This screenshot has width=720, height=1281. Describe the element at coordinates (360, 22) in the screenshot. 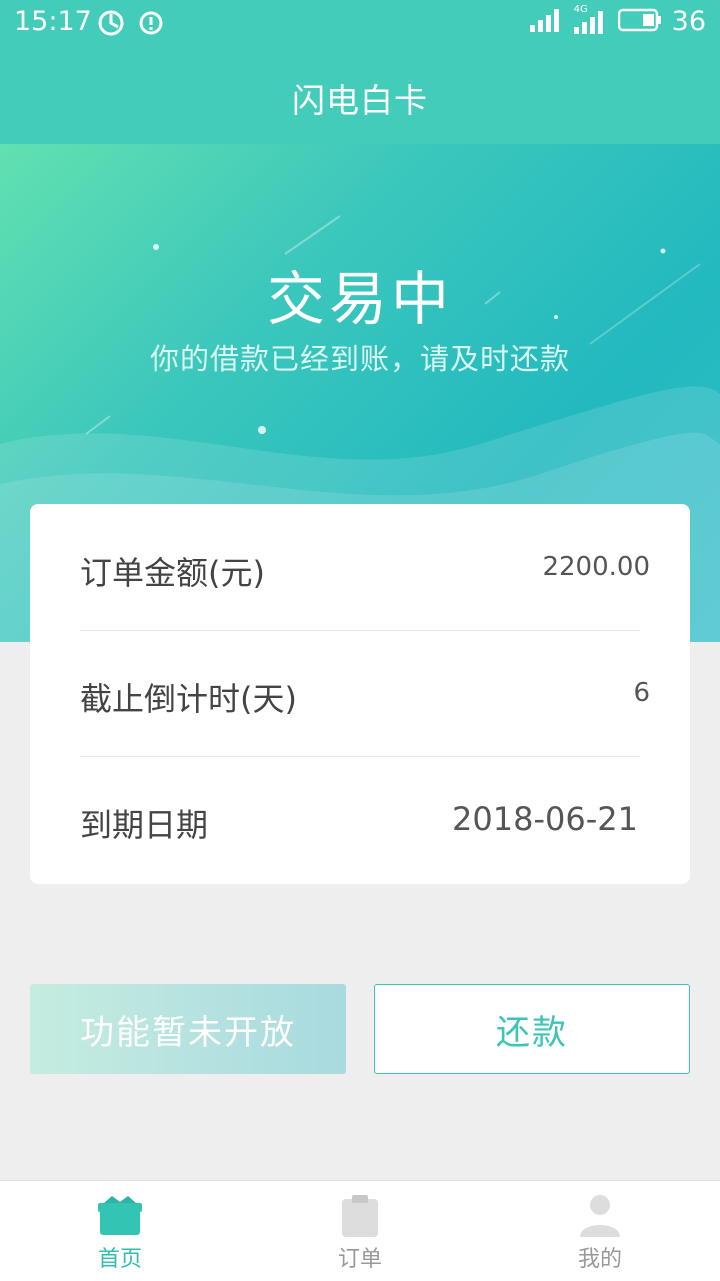

I see `status-bar: 15:17 4G 36` at that location.